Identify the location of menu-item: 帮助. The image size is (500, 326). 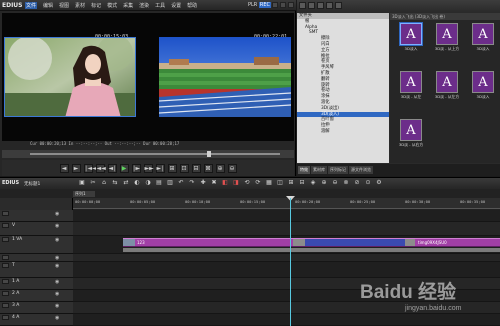
(192, 5).